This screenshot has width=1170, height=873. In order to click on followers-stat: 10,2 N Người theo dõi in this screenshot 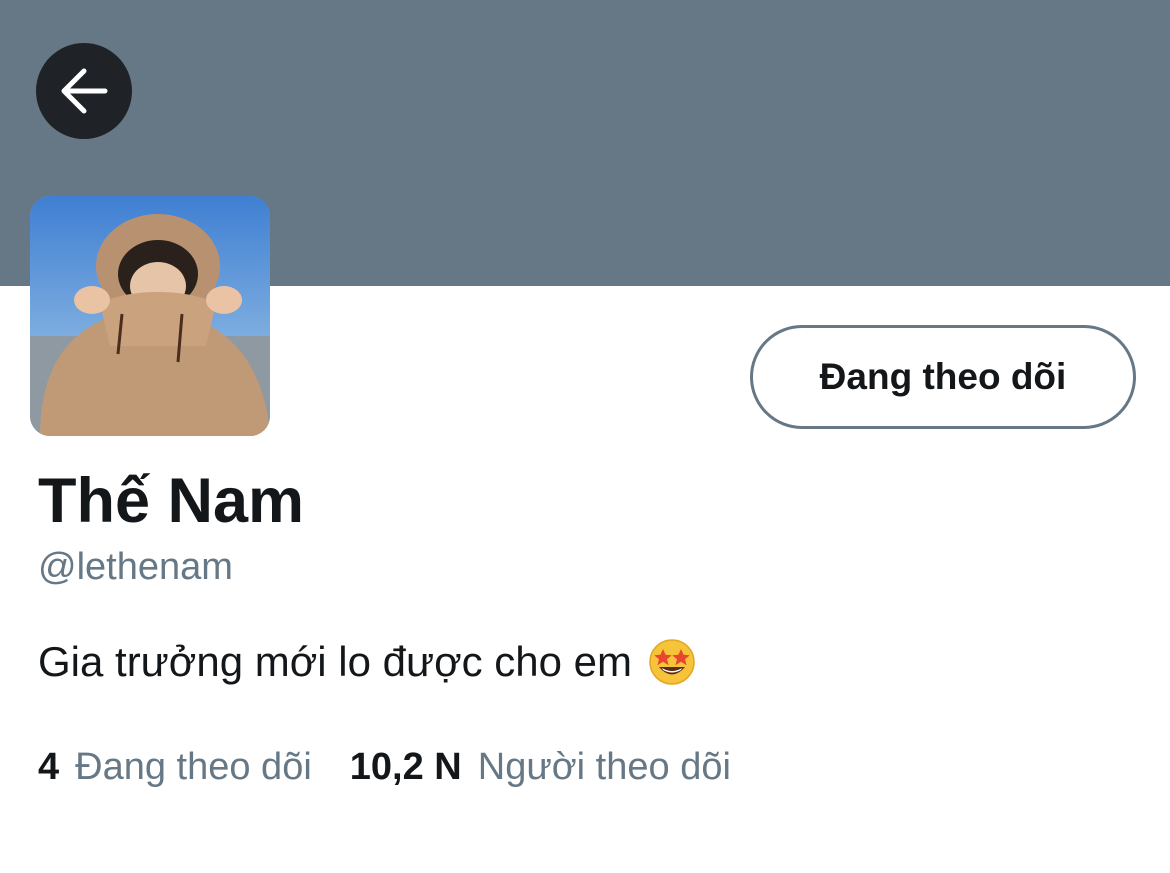, I will do `click(540, 767)`.